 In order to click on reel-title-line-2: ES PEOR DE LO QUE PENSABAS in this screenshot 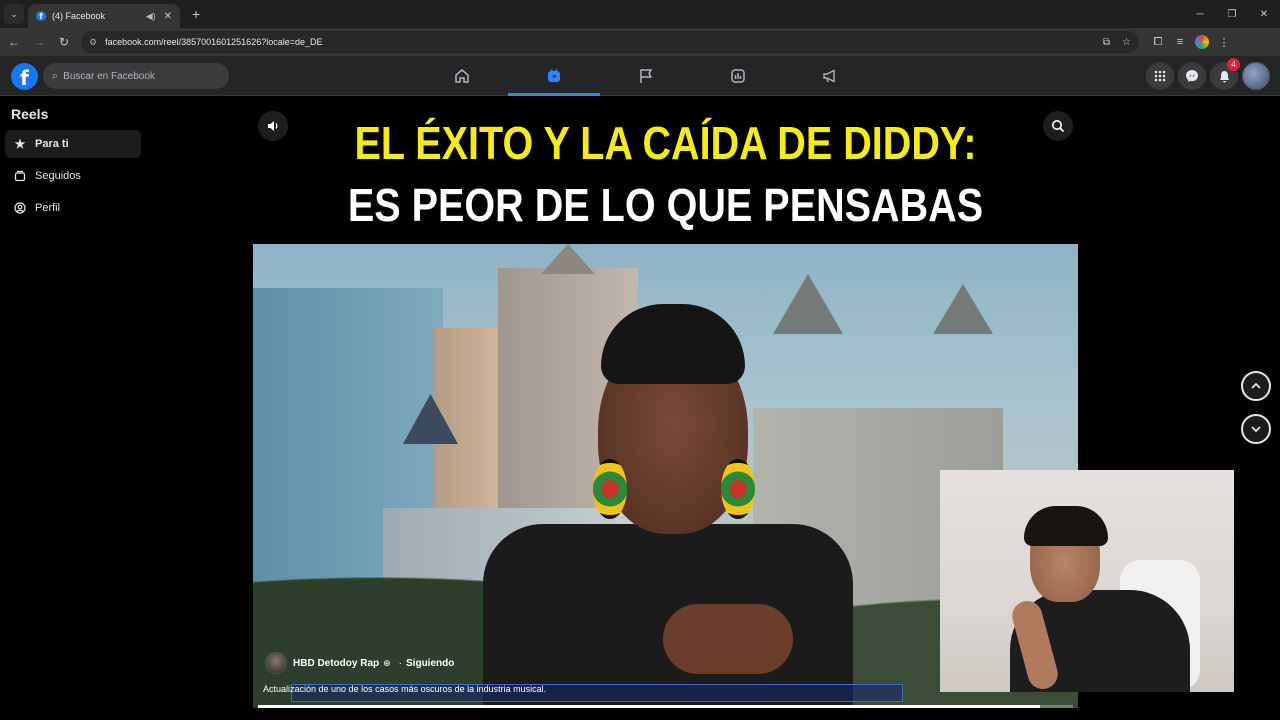, I will do `click(665, 205)`.